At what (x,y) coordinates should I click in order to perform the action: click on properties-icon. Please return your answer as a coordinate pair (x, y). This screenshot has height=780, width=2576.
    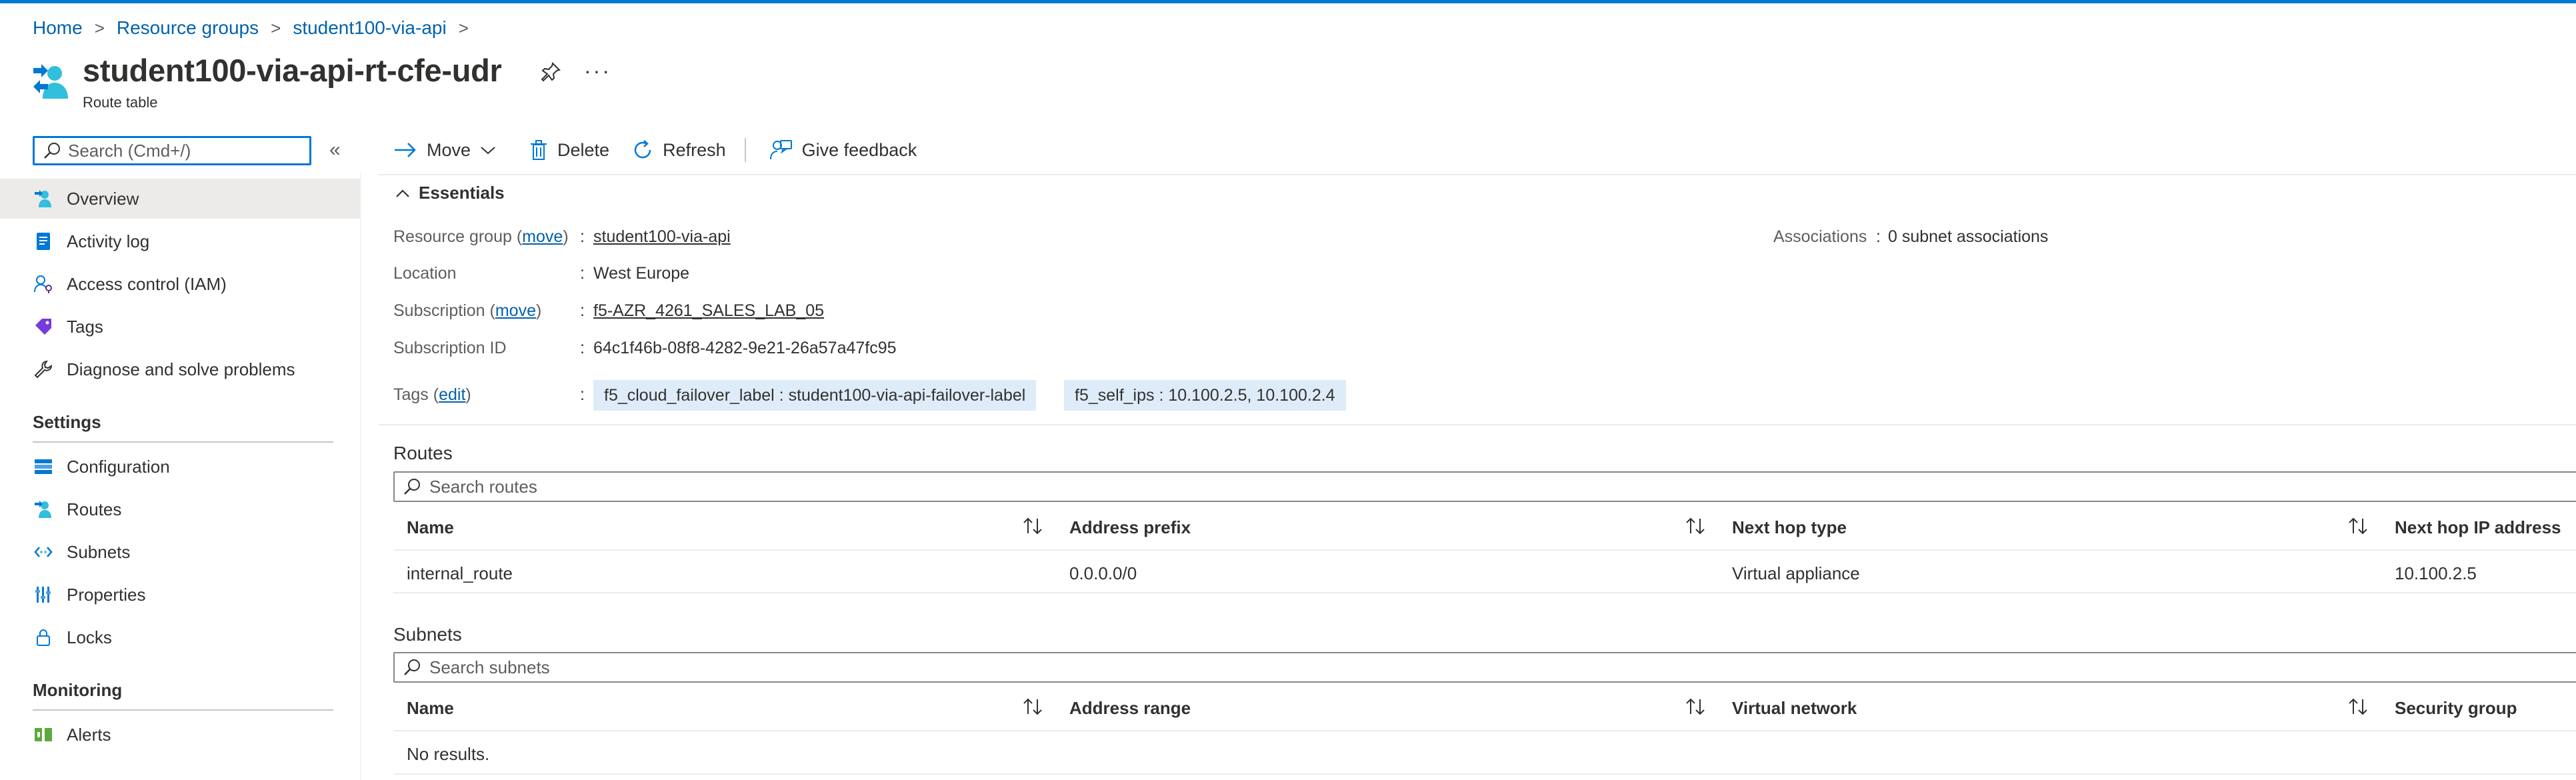
    Looking at the image, I should click on (43, 595).